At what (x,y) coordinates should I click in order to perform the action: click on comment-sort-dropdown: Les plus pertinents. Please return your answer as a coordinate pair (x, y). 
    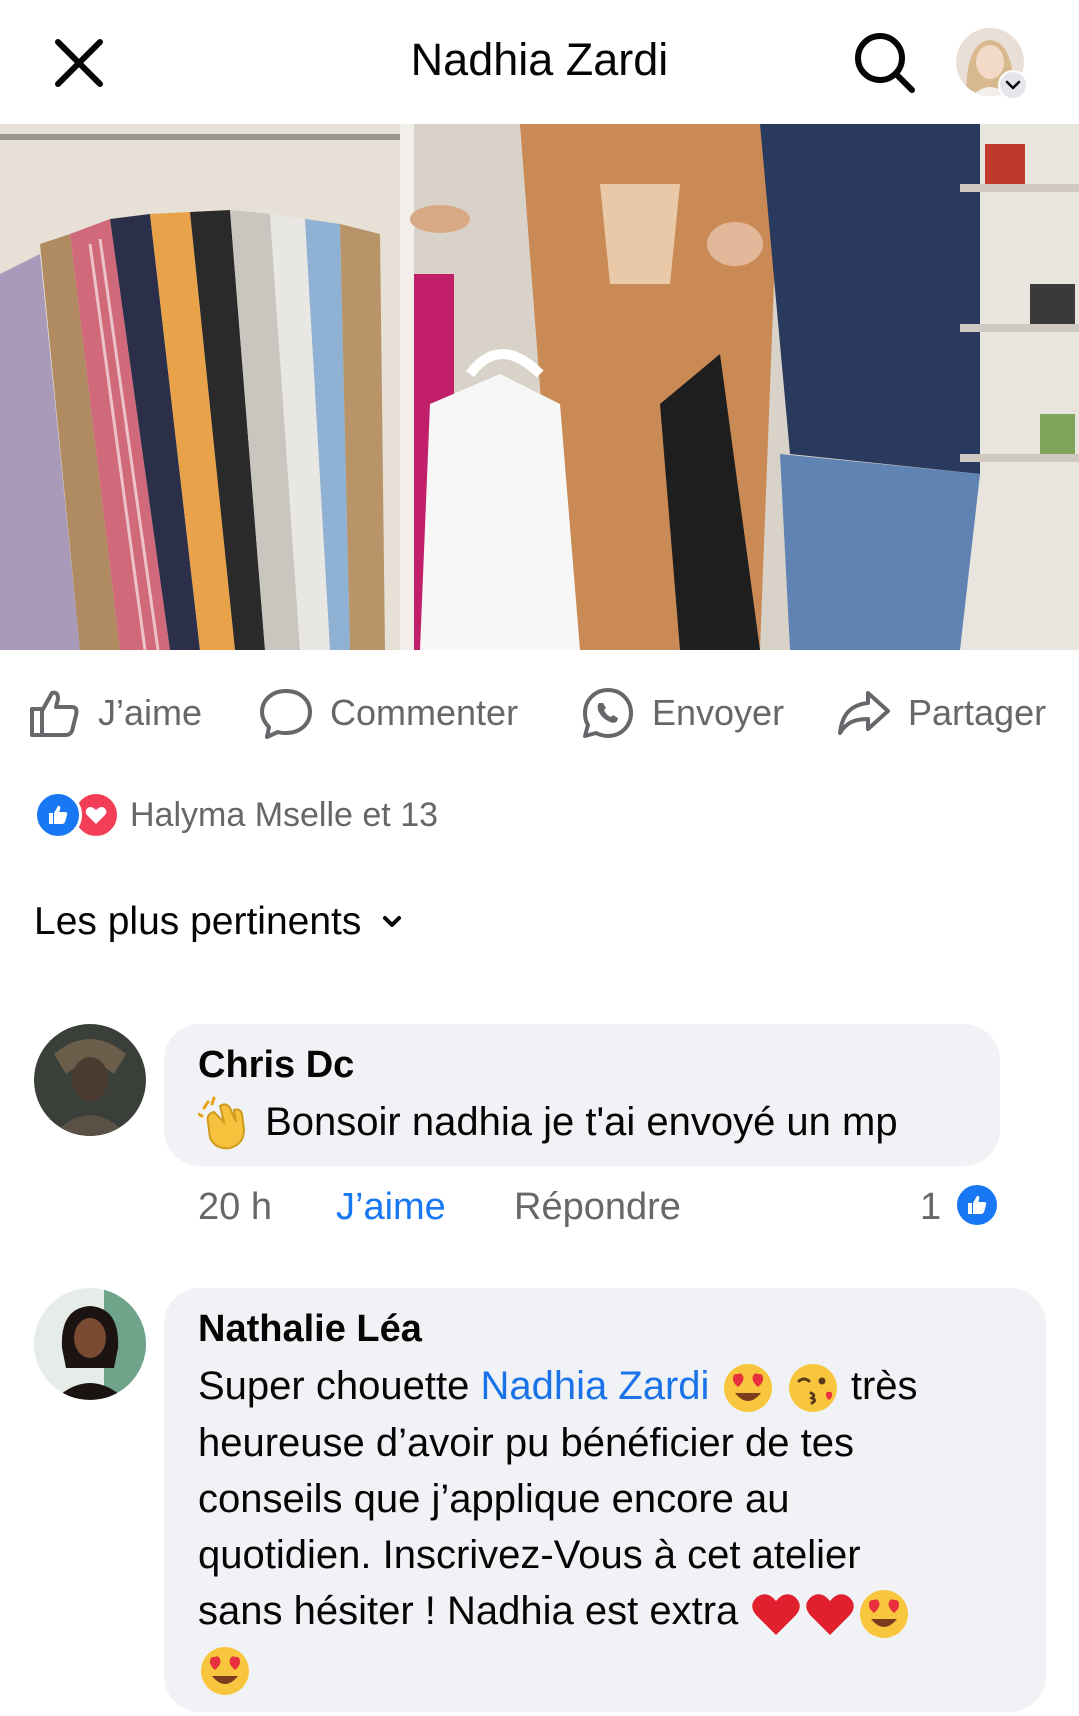
    Looking at the image, I should click on (219, 922).